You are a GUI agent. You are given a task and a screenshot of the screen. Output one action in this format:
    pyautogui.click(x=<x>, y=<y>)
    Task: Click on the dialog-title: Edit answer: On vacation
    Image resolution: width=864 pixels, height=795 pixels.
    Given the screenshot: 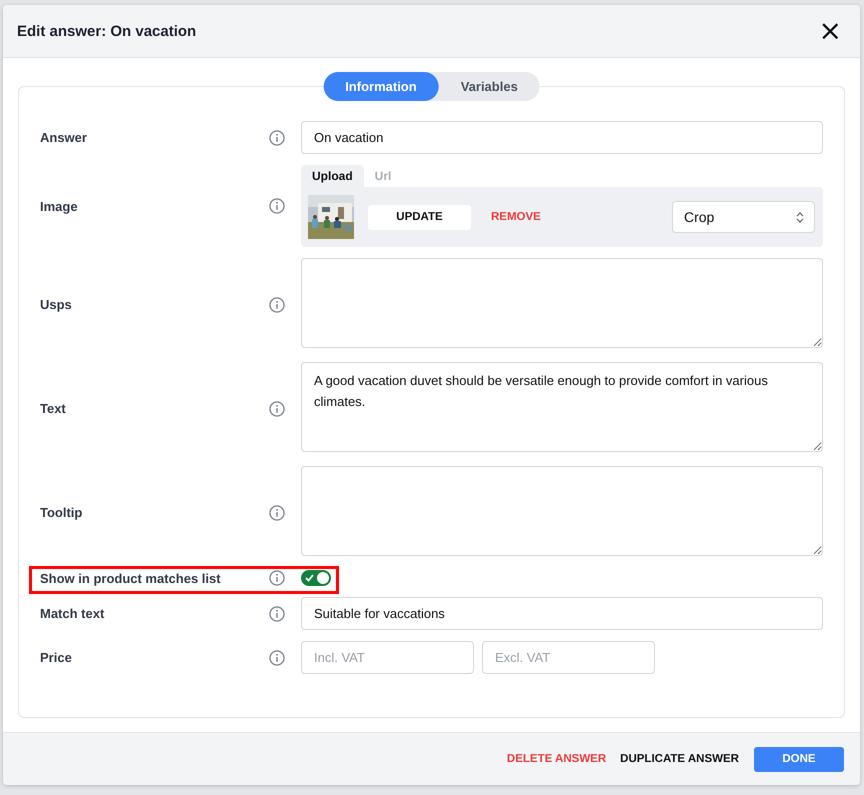 What is the action you would take?
    pyautogui.click(x=106, y=31)
    